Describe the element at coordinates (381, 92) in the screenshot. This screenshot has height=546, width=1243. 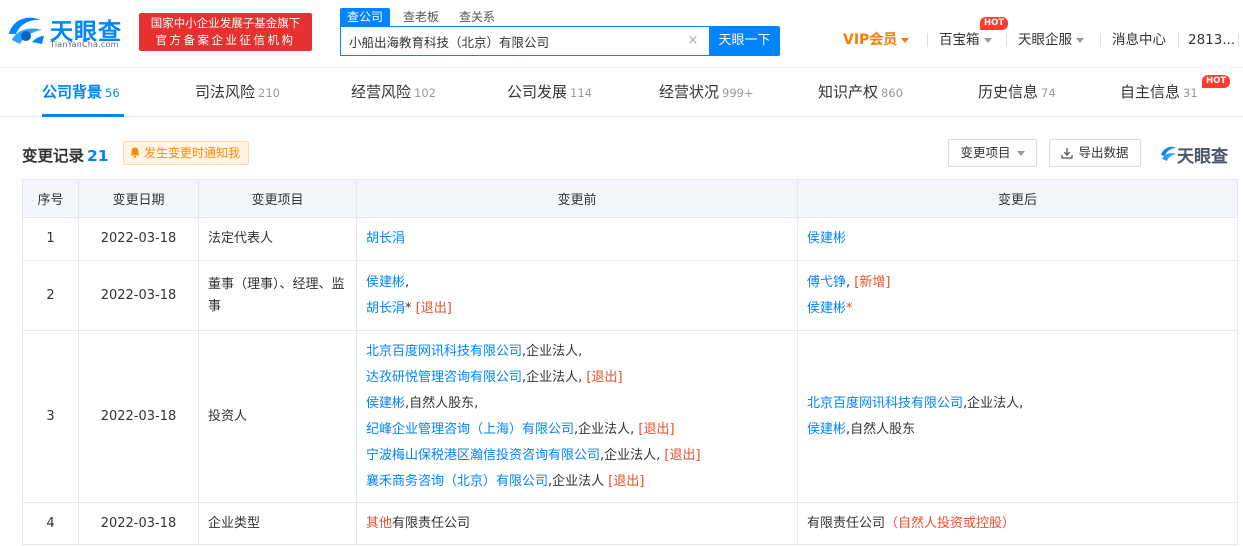
I see `tab-label: 经营风险` at that location.